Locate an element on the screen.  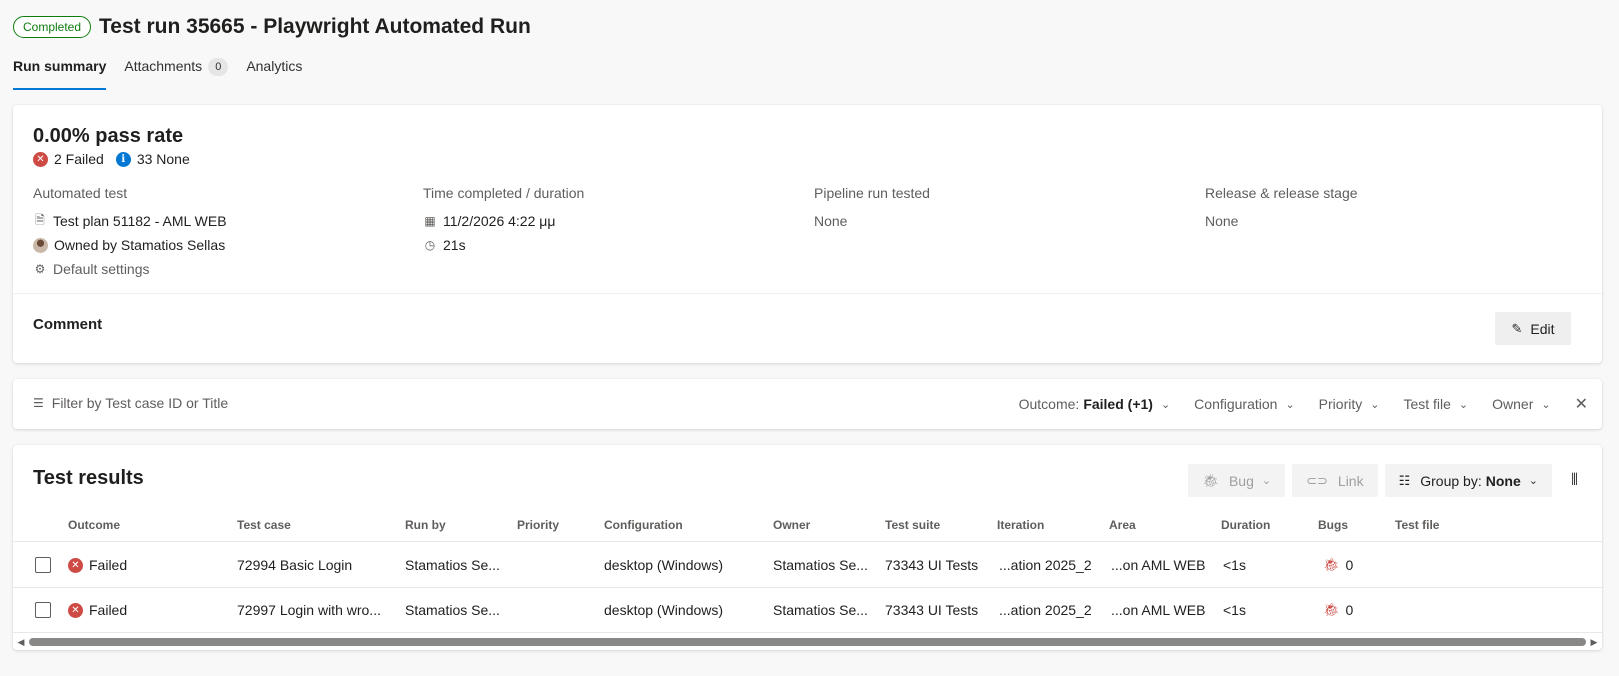
test-case-cell: 72994 Basic Login is located at coordinates (294, 565).